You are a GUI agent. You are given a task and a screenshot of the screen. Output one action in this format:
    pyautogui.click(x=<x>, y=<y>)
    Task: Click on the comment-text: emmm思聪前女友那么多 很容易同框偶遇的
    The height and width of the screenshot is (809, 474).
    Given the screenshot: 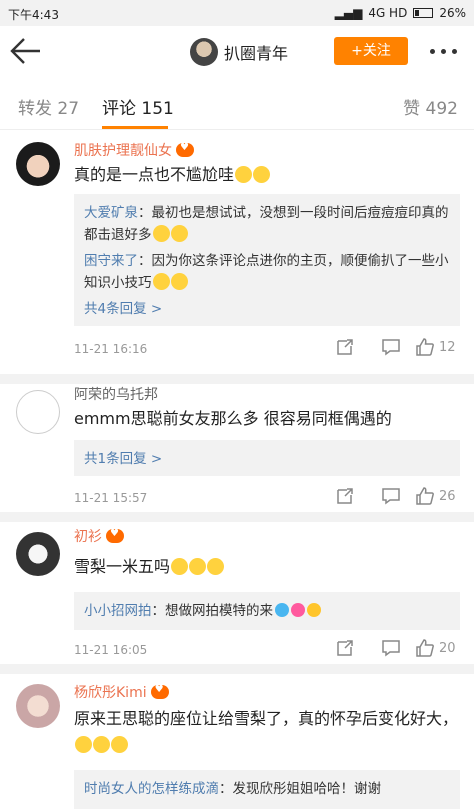 What is the action you would take?
    pyautogui.click(x=233, y=418)
    